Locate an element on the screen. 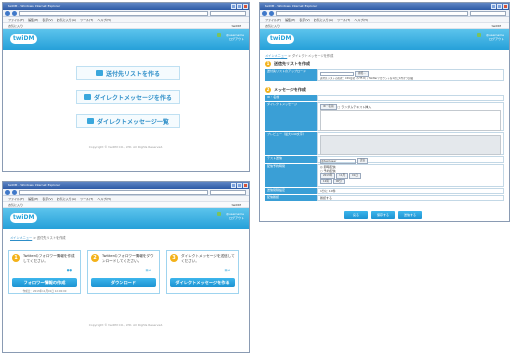 The height and width of the screenshot is (357, 513). message-textarea is located at coordinates (410, 120).